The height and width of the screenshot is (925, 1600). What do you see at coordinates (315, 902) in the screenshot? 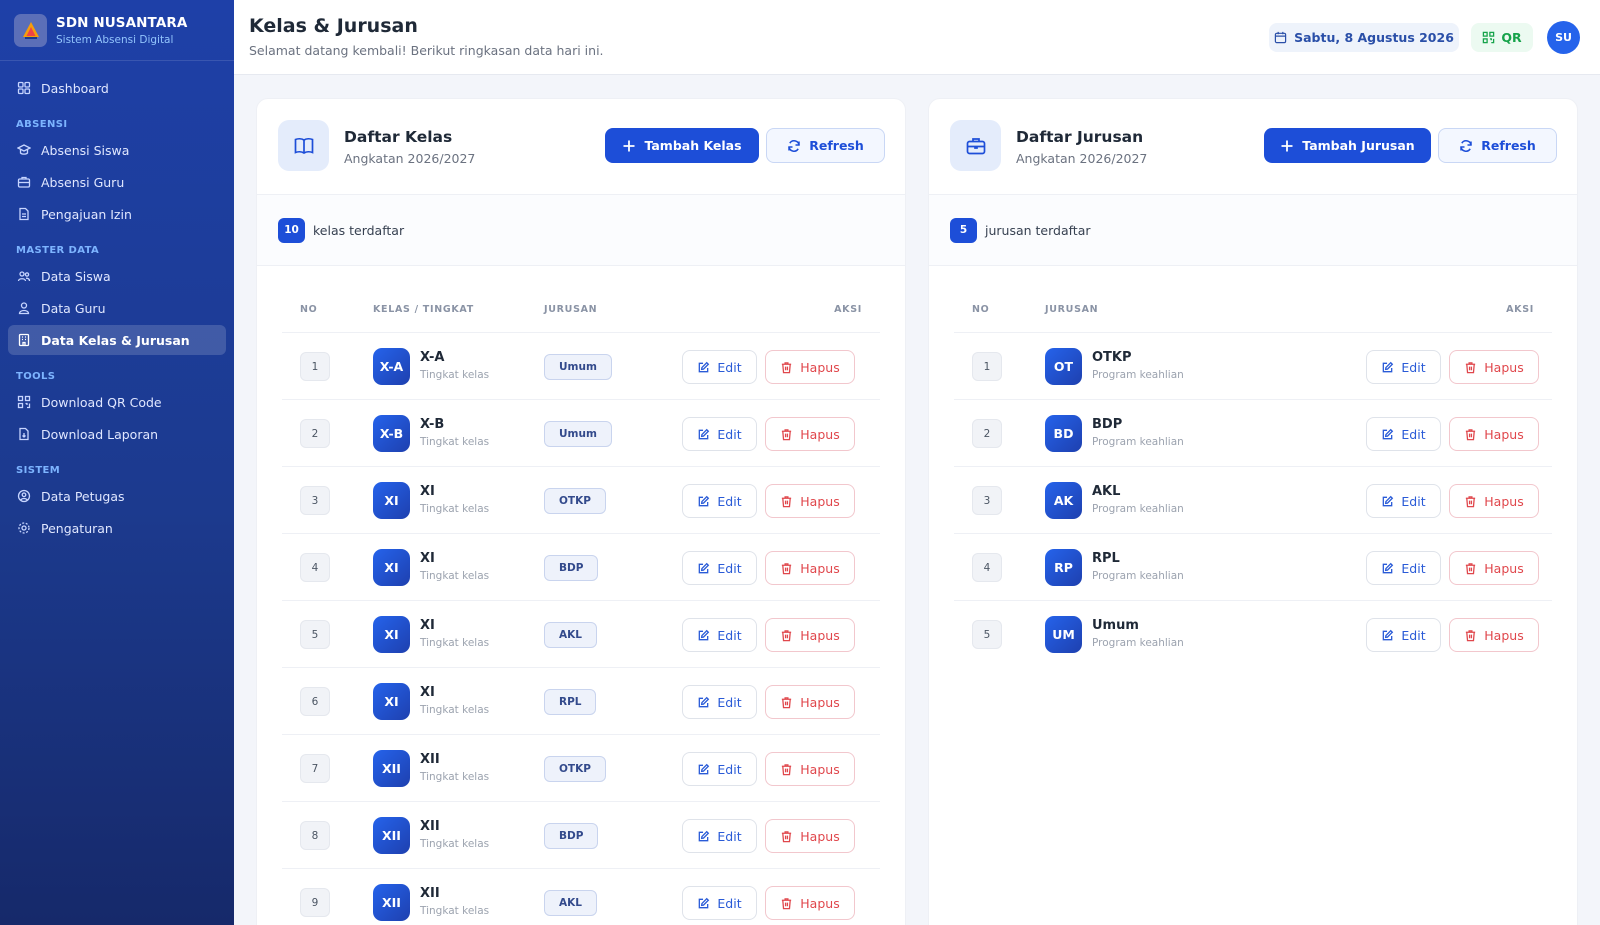
I see `row-number: 9` at bounding box center [315, 902].